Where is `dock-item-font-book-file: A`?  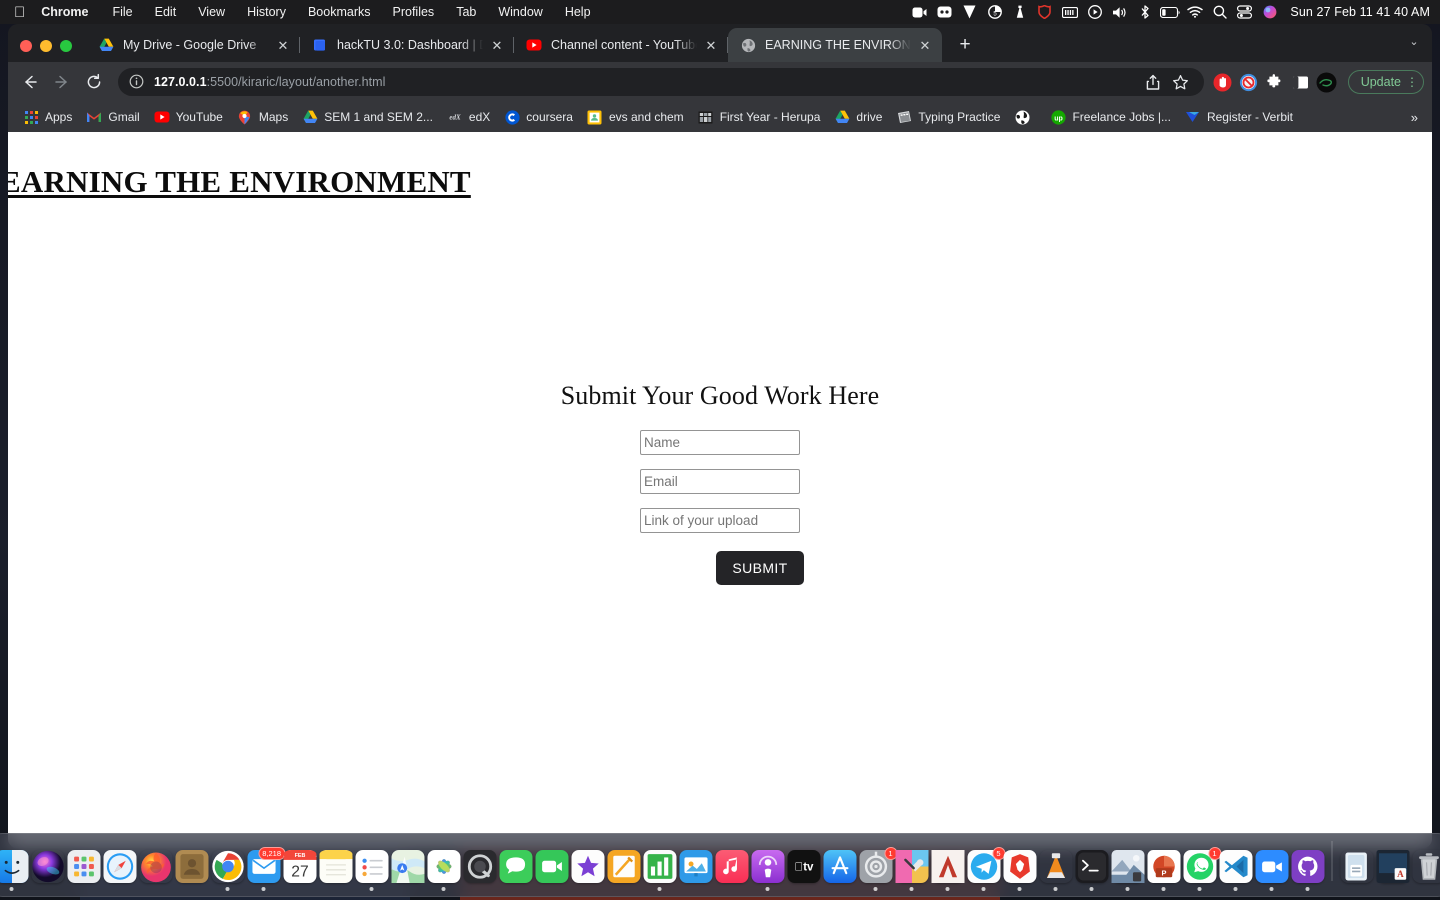 dock-item-font-book-file: A is located at coordinates (1393, 862).